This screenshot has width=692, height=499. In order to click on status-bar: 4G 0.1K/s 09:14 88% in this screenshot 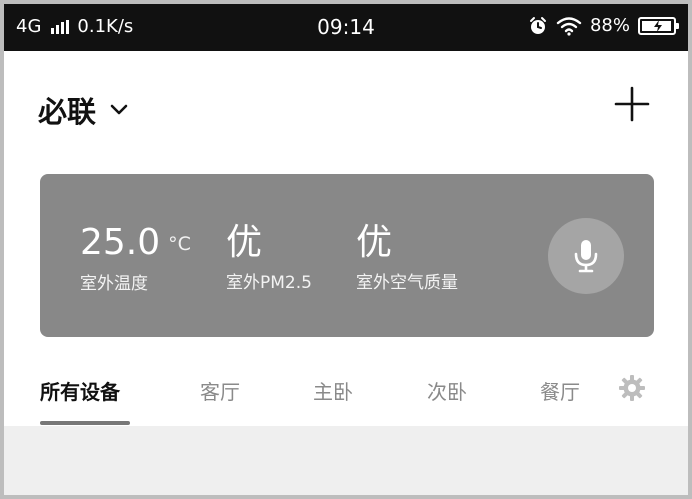, I will do `click(346, 27)`.